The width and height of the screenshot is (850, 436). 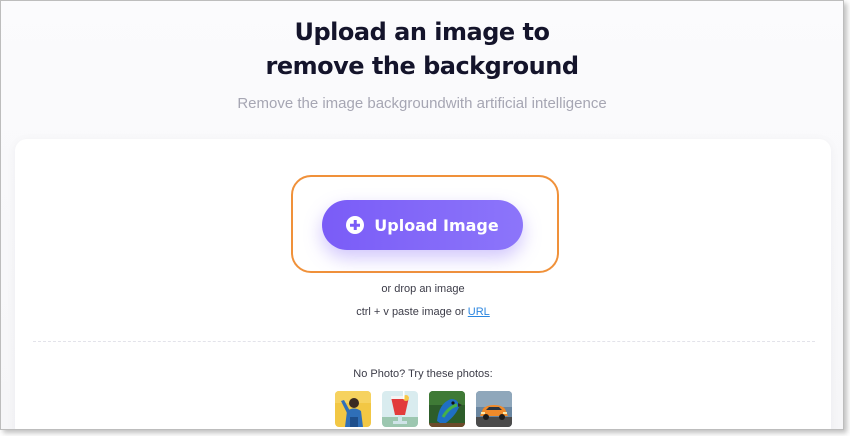 What do you see at coordinates (479, 312) in the screenshot?
I see `url-link: URL` at bounding box center [479, 312].